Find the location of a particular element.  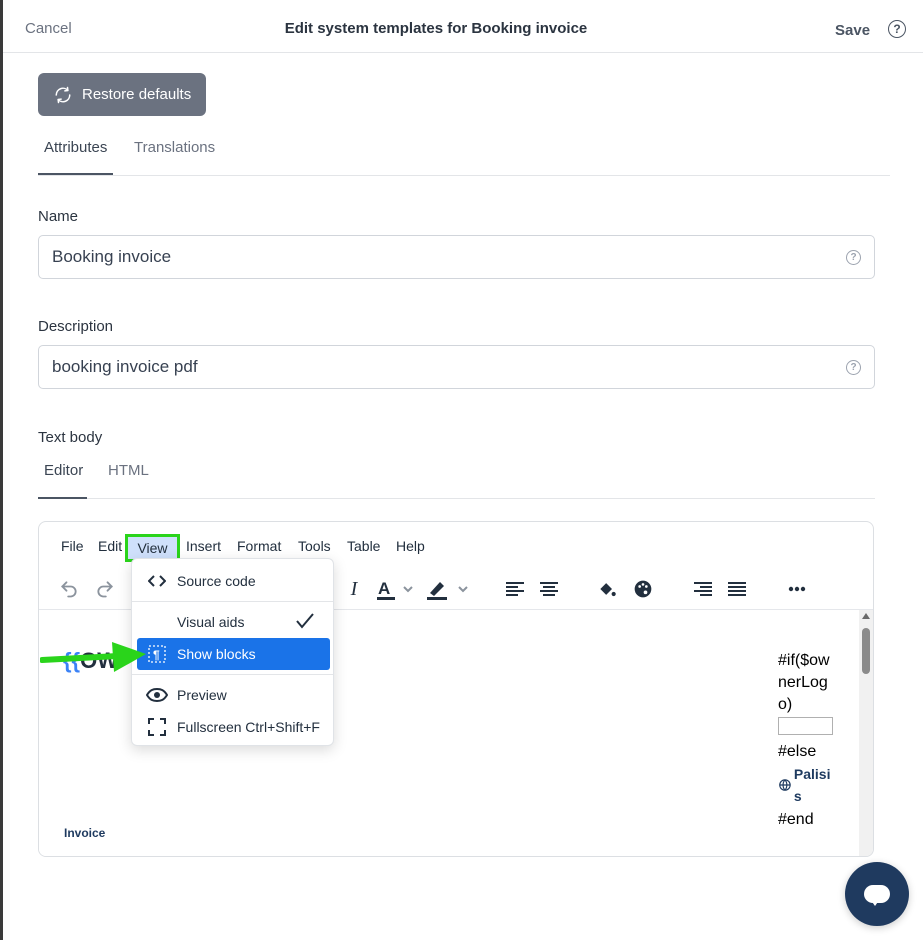

fullscreen-icon is located at coordinates (157, 727).